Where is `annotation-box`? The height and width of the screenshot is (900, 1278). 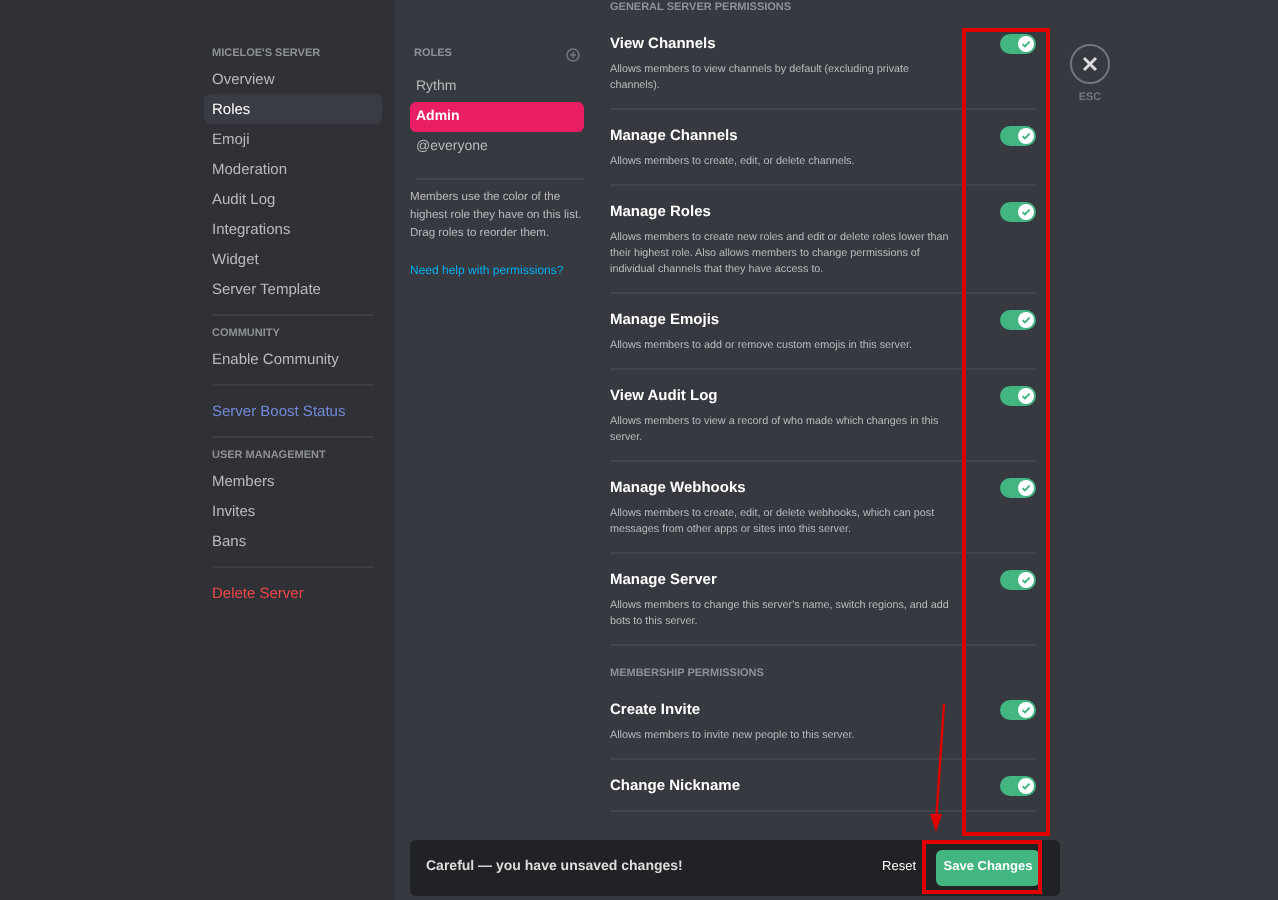 annotation-box is located at coordinates (982, 867).